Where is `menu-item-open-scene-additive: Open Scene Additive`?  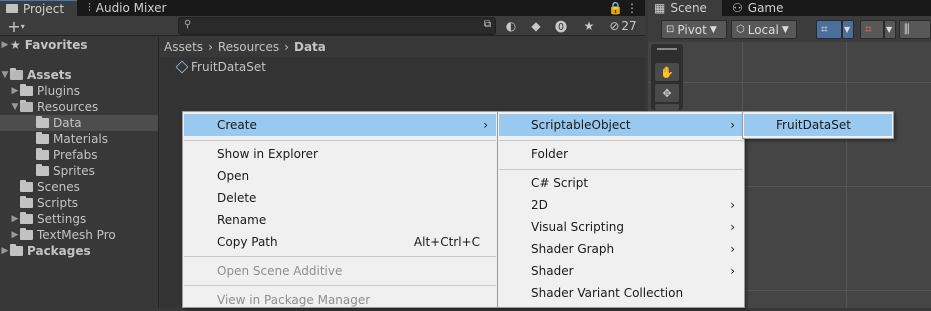
menu-item-open-scene-additive: Open Scene Additive is located at coordinates (340, 271).